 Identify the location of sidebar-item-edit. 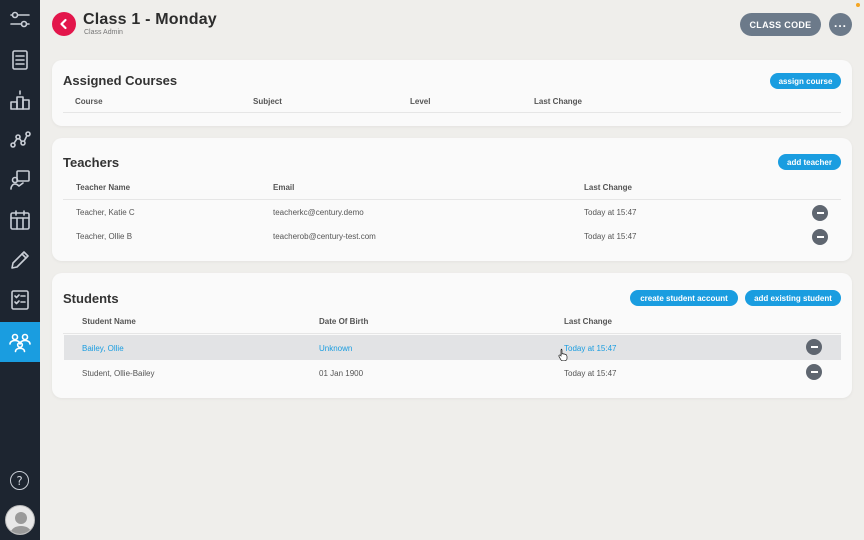
(20, 260).